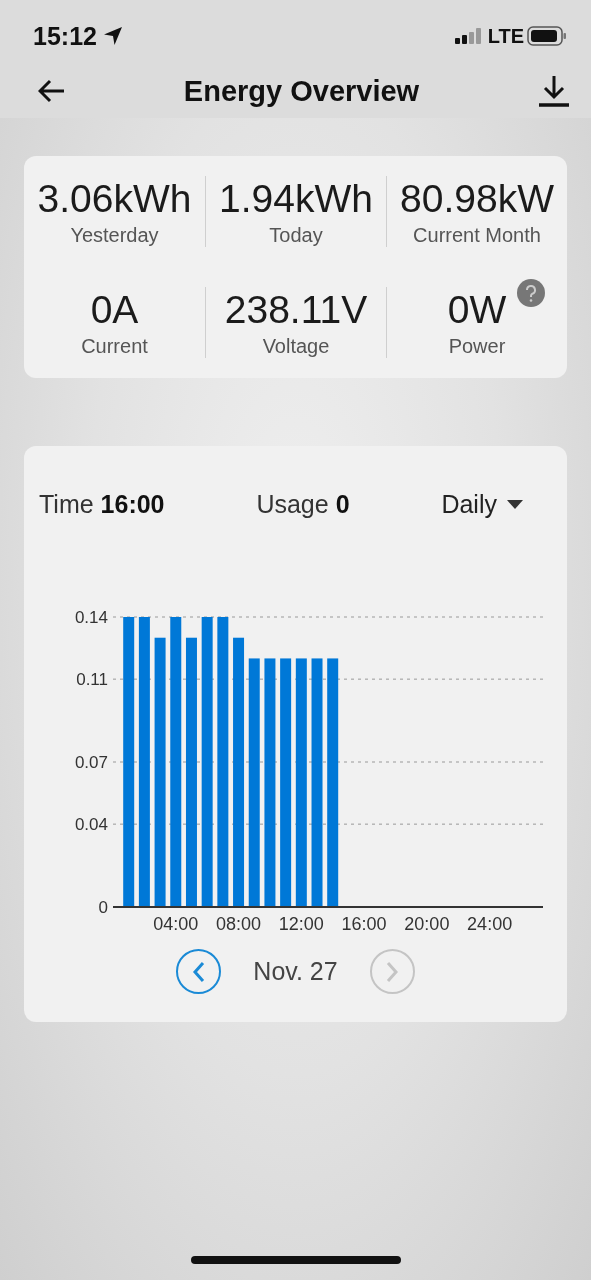 Image resolution: width=591 pixels, height=1280 pixels. Describe the element at coordinates (295, 971) in the screenshot. I see `date-label: Nov. 27` at that location.